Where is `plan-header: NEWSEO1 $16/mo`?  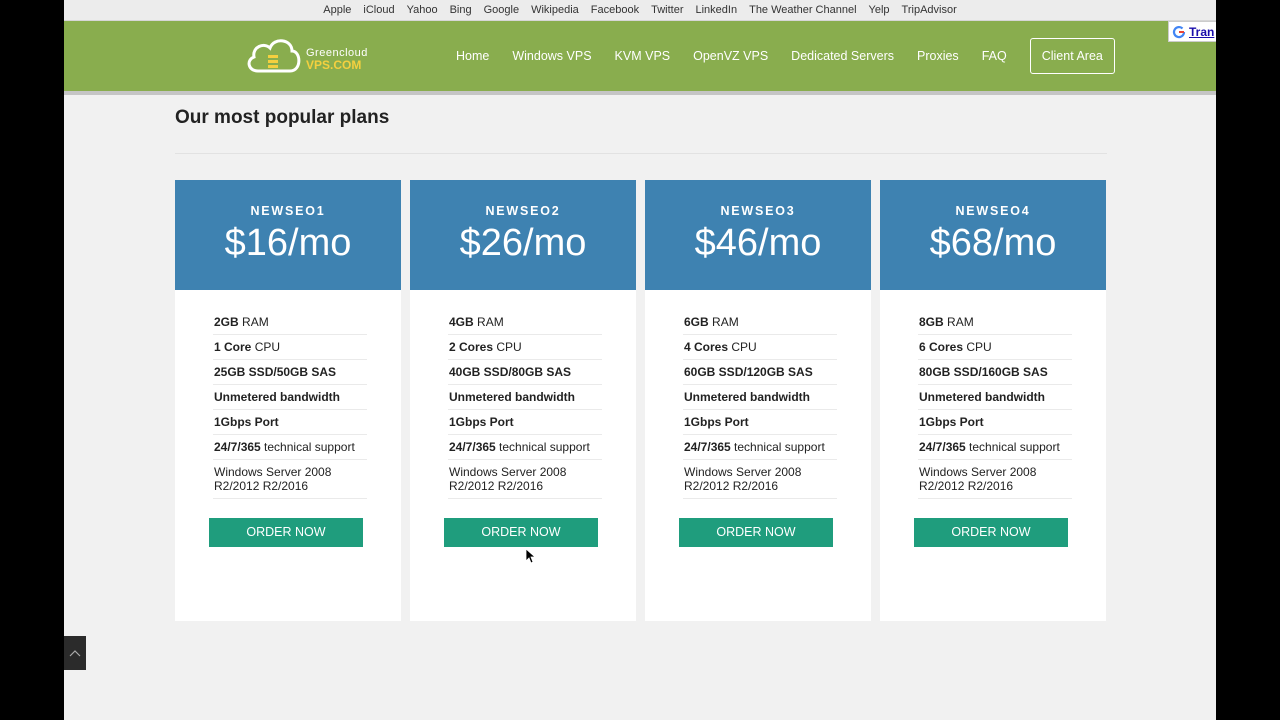 plan-header: NEWSEO1 $16/mo is located at coordinates (288, 235).